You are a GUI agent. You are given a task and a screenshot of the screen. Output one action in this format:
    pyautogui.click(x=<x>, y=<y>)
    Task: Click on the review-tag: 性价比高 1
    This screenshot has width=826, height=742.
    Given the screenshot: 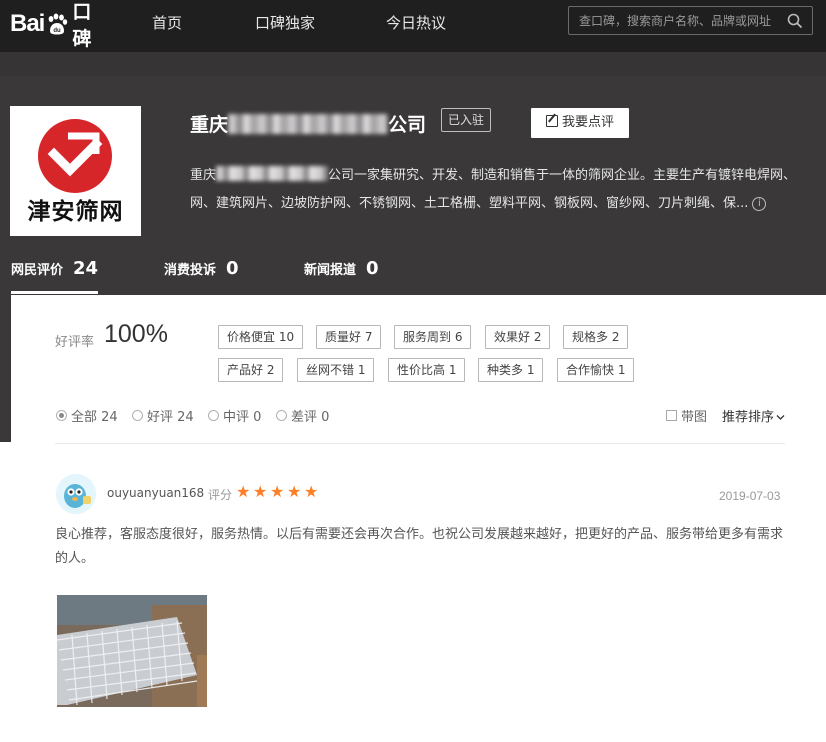 What is the action you would take?
    pyautogui.click(x=427, y=370)
    